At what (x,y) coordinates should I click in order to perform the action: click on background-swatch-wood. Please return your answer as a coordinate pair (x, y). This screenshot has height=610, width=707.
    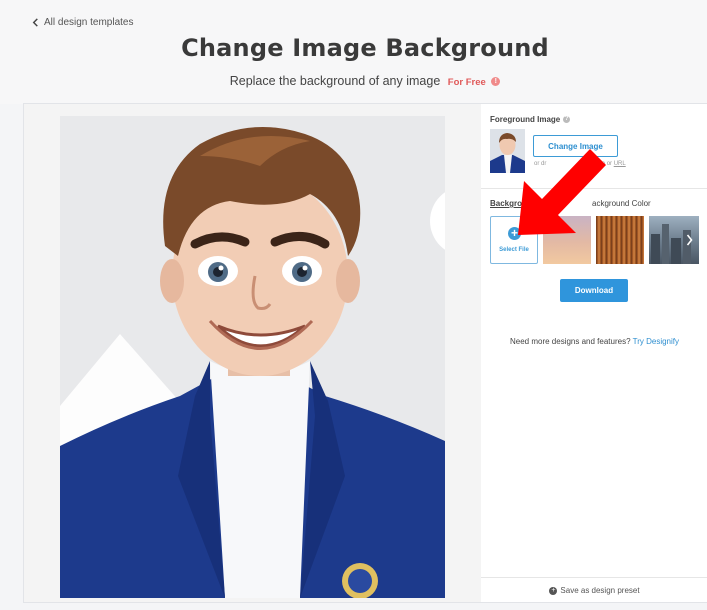
    Looking at the image, I should click on (620, 240).